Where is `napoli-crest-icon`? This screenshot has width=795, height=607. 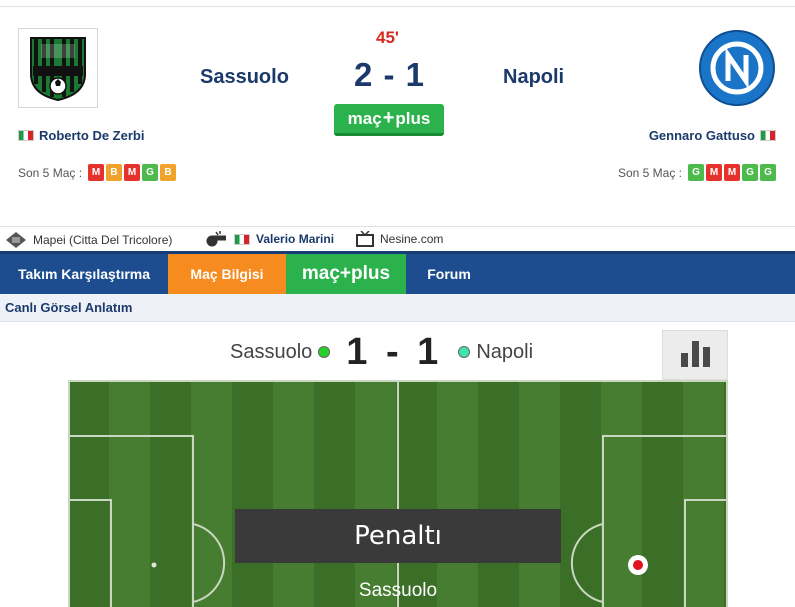 napoli-crest-icon is located at coordinates (737, 68).